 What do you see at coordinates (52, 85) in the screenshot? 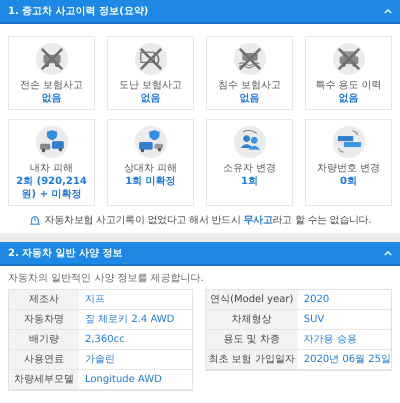
I see `card-label: 전손 보험사고` at bounding box center [52, 85].